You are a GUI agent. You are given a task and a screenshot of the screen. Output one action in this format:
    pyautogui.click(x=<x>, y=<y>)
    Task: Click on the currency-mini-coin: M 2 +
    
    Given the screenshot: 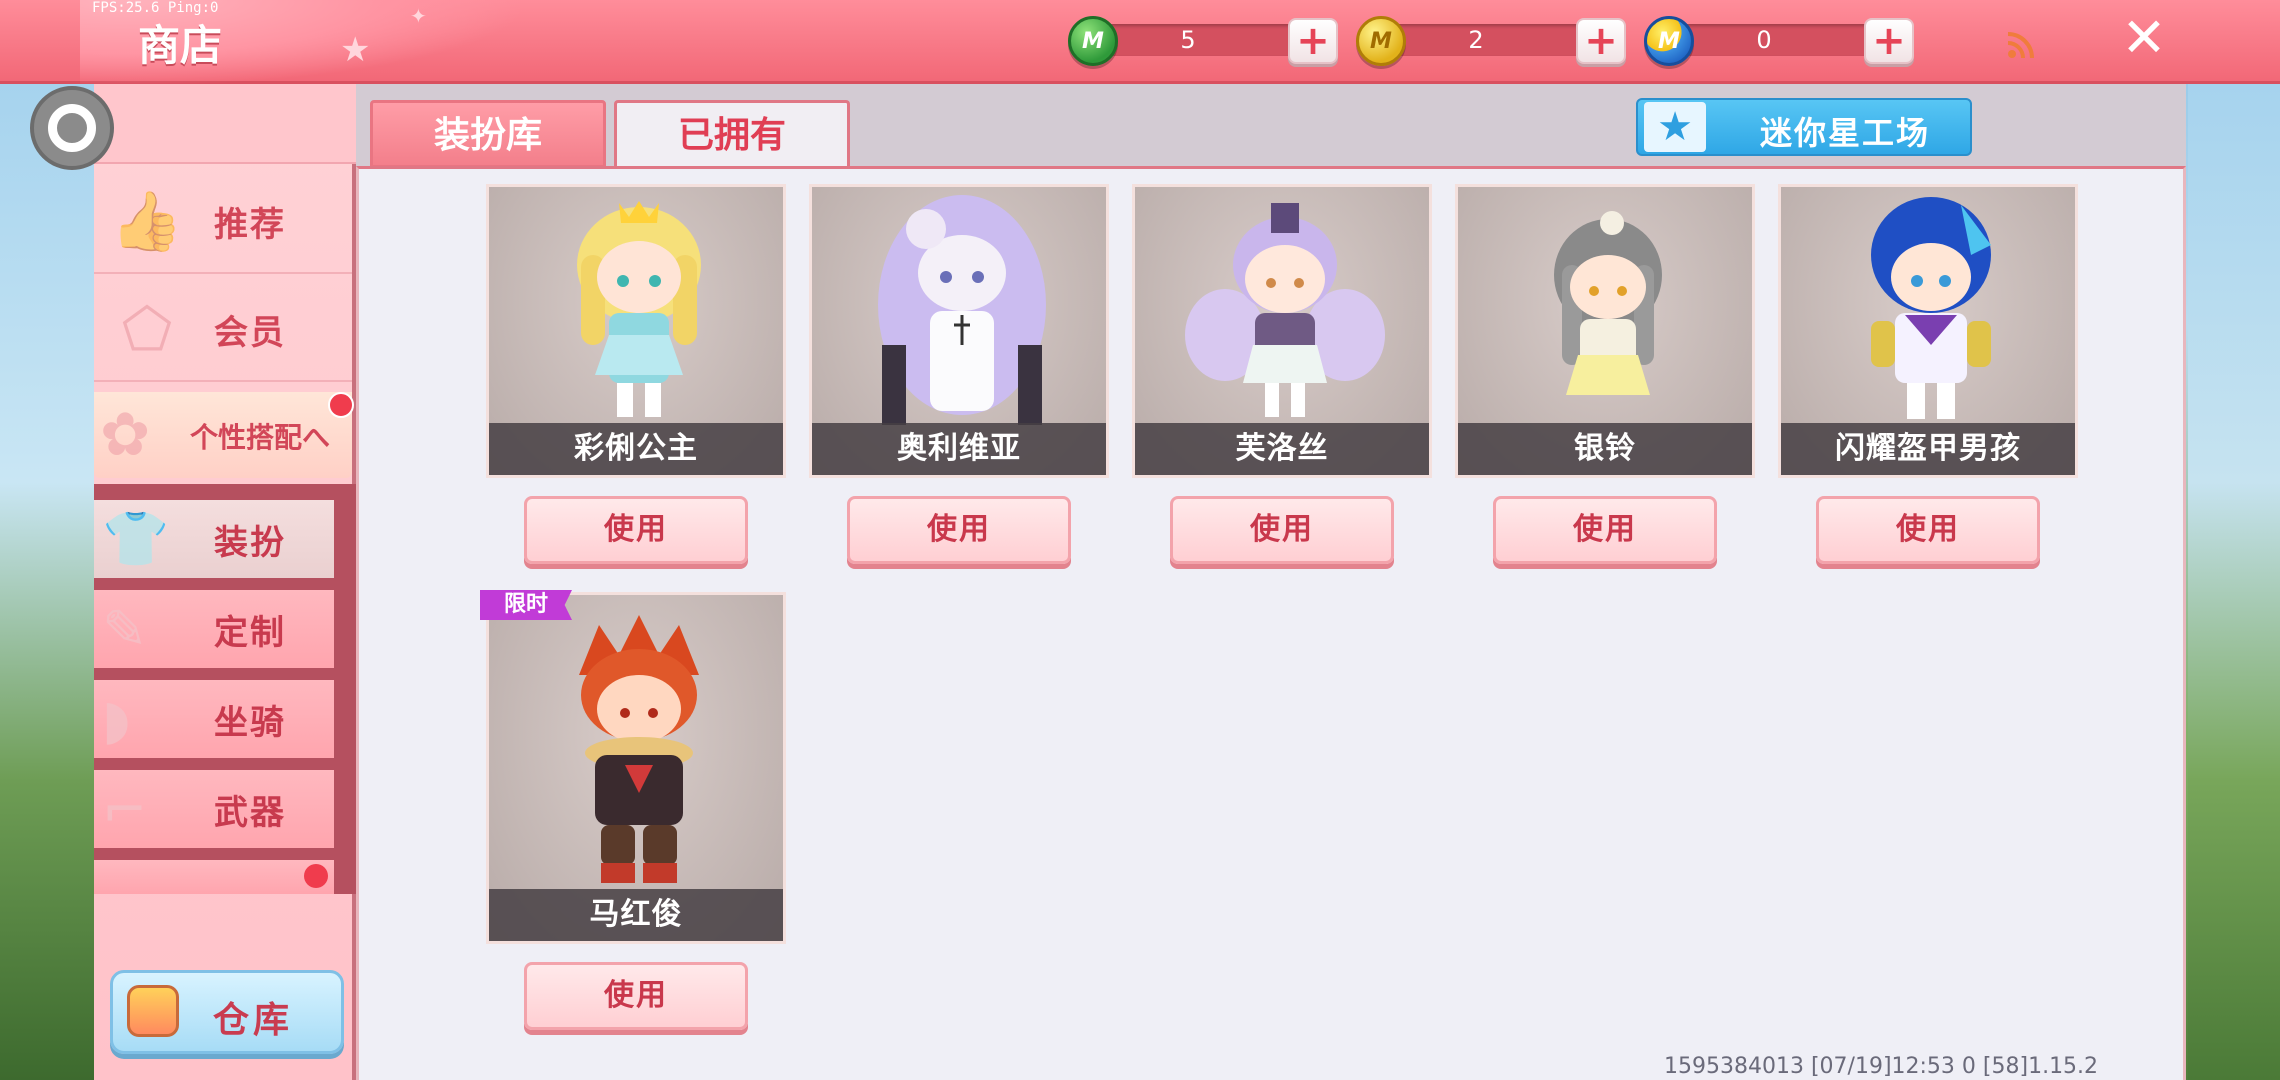 What is the action you would take?
    pyautogui.click(x=1491, y=41)
    